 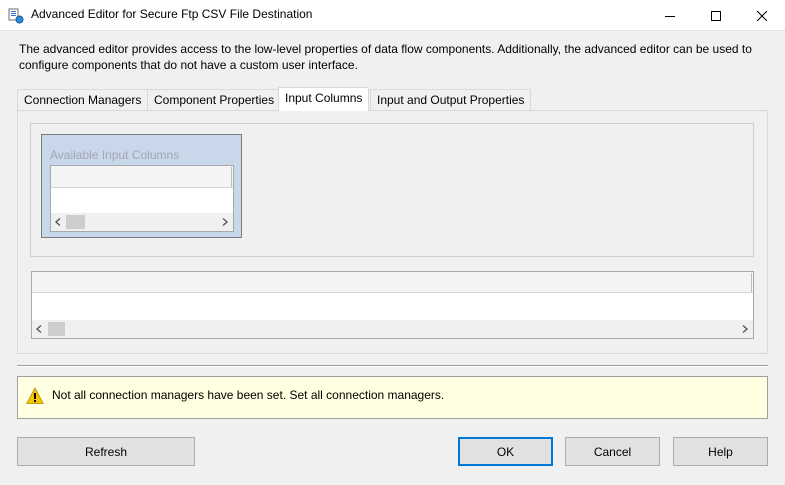 I want to click on minimize-button, so click(x=670, y=15).